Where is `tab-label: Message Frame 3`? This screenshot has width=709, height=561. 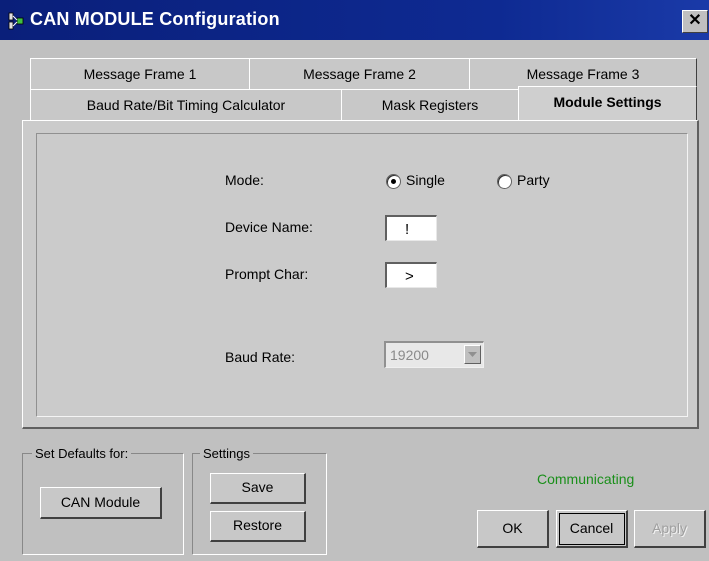 tab-label: Message Frame 3 is located at coordinates (583, 74).